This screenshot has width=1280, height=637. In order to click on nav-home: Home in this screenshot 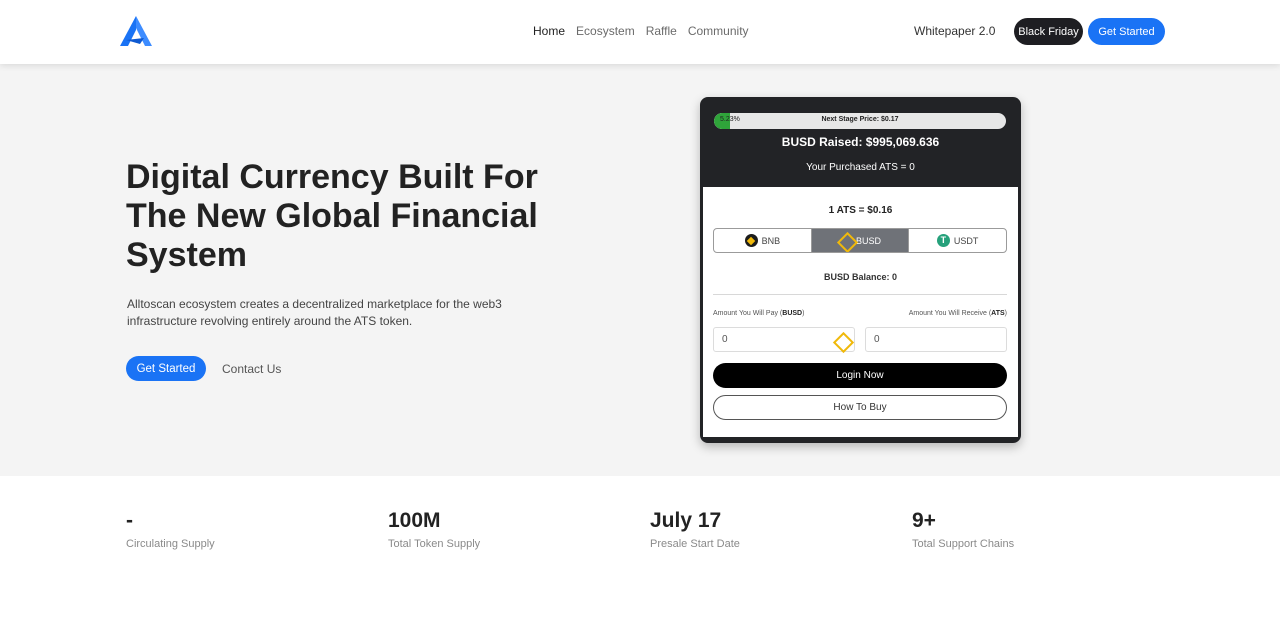, I will do `click(549, 31)`.